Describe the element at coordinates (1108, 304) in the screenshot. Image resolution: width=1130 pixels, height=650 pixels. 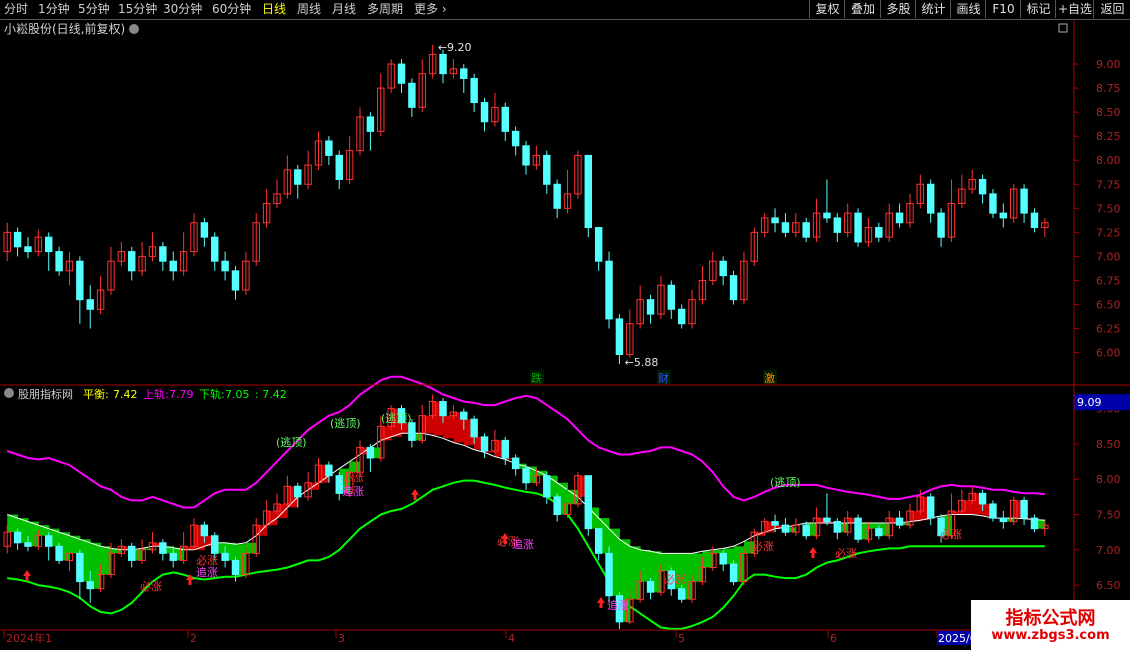
I see `price-axis-label: 6.50` at that location.